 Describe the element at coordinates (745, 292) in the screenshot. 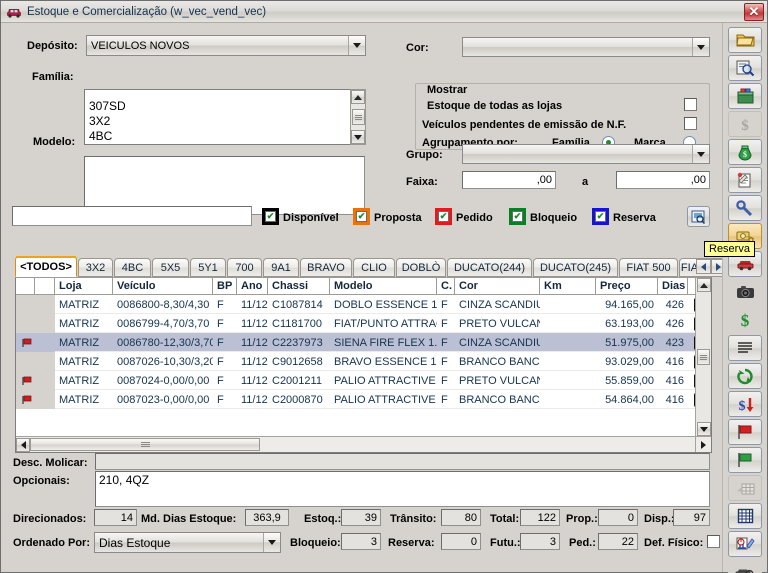

I see `camera-icon-button` at that location.